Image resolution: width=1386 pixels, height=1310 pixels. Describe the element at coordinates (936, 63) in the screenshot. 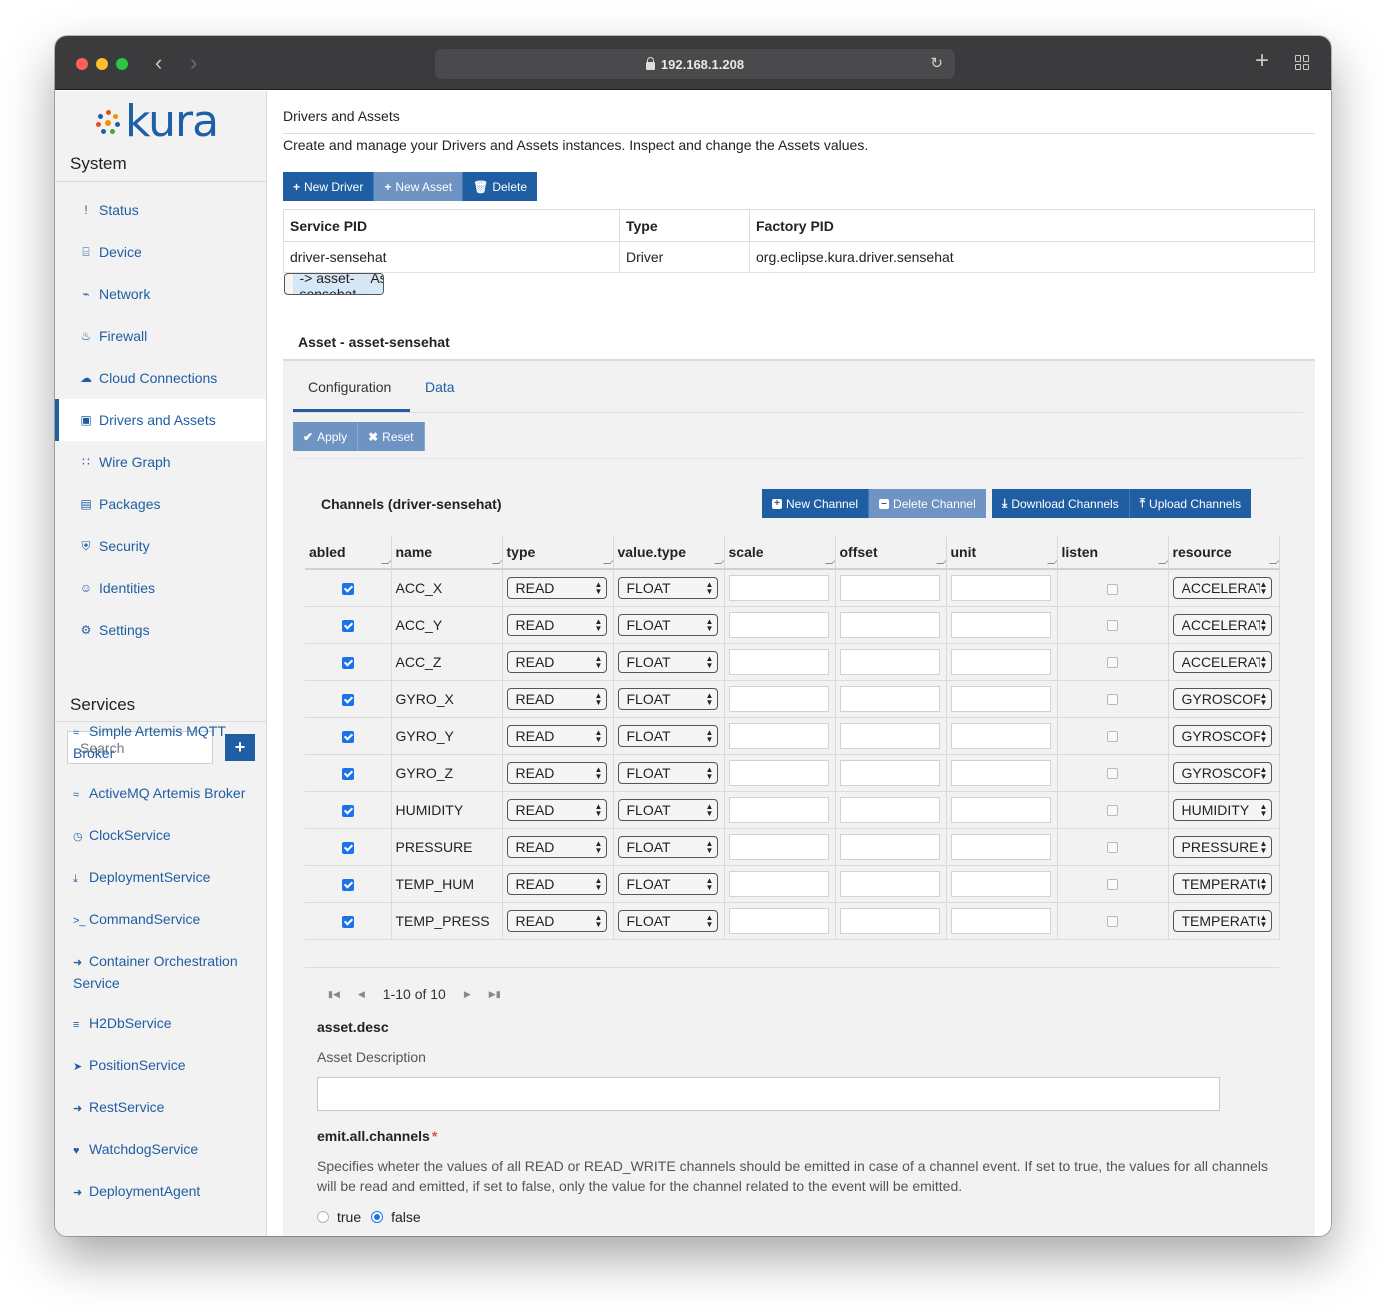

I see `reload-icon: ↻` at that location.